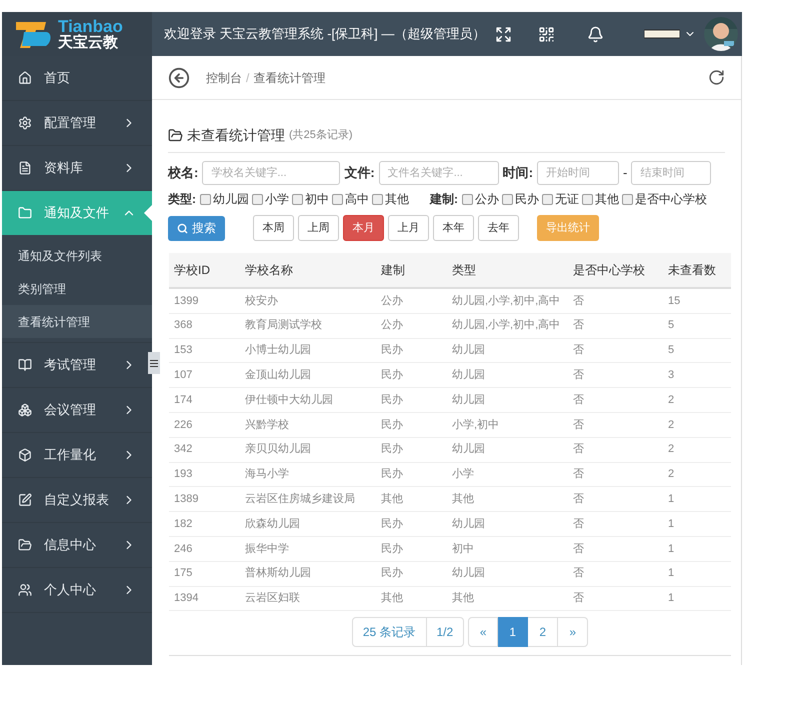  I want to click on table-cell-text: 2, so click(672, 425).